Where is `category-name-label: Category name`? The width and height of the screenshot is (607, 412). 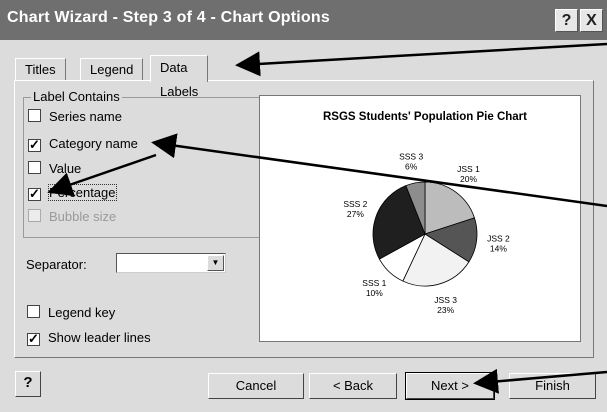
category-name-label: Category name is located at coordinates (93, 143).